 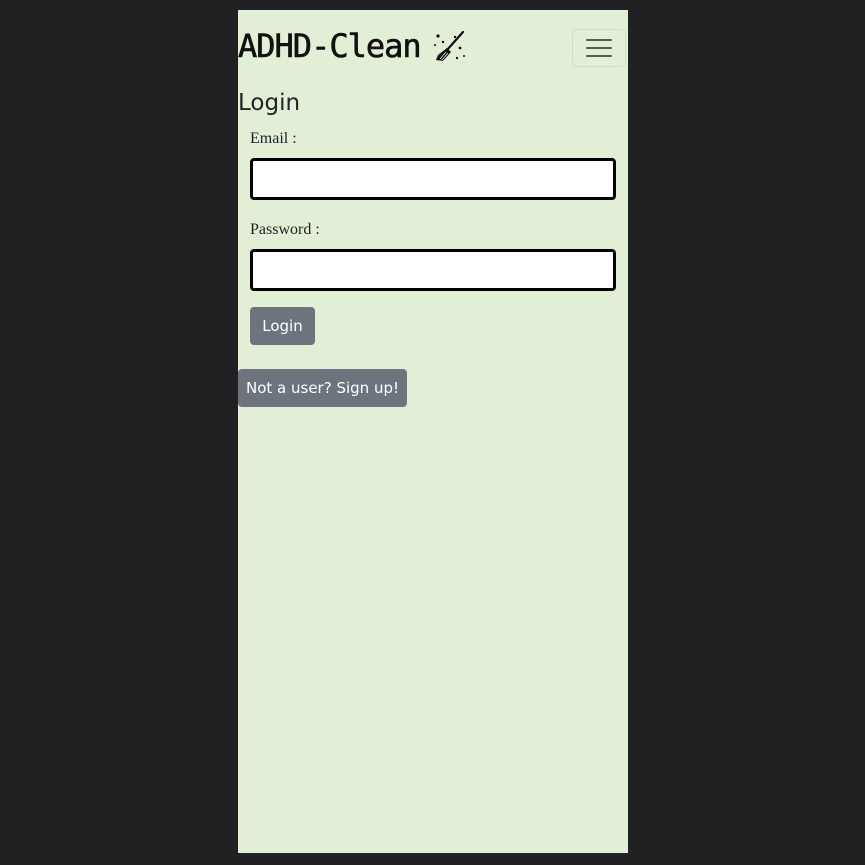 What do you see at coordinates (269, 103) in the screenshot?
I see `page-title: Login` at bounding box center [269, 103].